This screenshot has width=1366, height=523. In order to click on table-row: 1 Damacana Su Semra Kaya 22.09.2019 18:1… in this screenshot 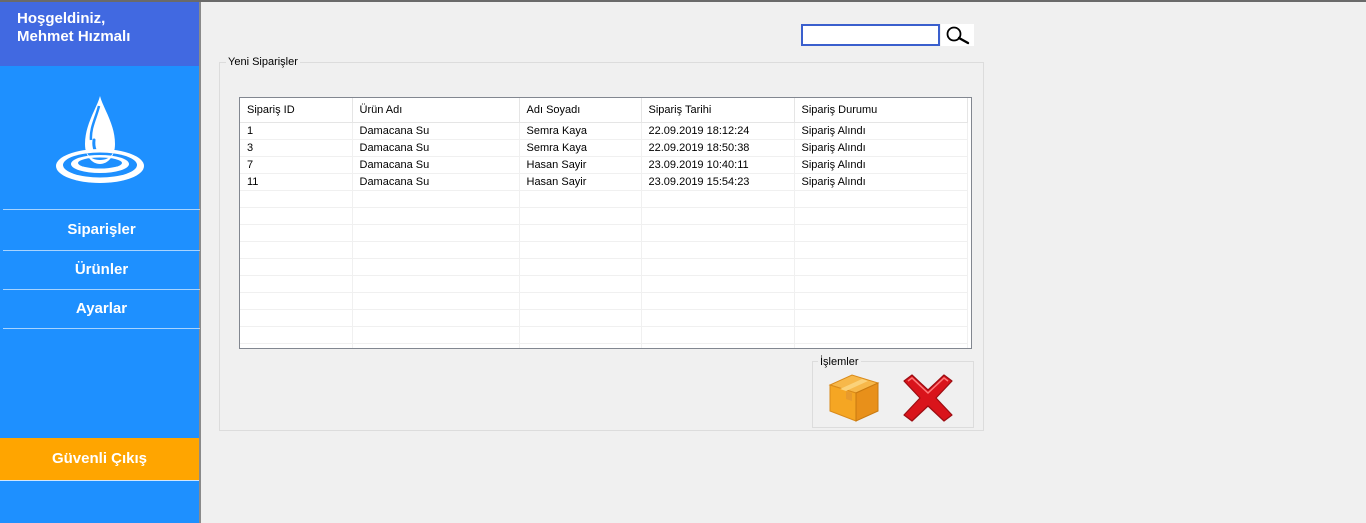, I will do `click(604, 131)`.